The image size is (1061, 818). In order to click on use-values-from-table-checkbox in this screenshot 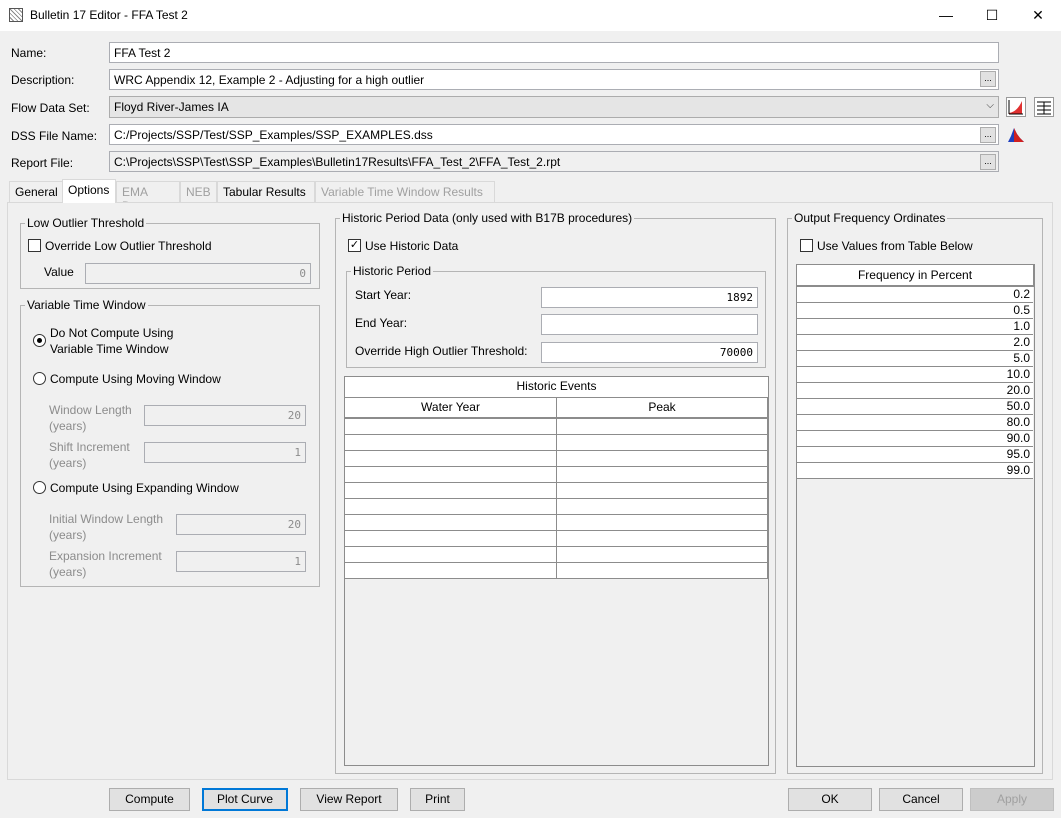, I will do `click(806, 245)`.